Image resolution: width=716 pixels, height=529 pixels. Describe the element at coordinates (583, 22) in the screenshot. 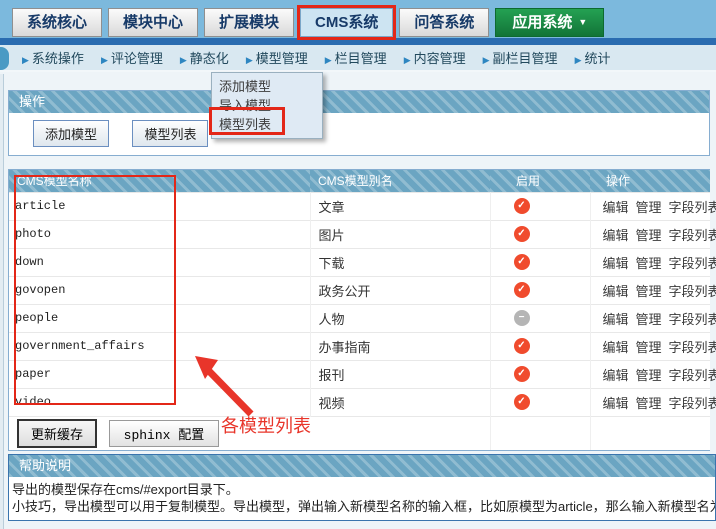

I see `chevron-down-icon: ▼` at that location.